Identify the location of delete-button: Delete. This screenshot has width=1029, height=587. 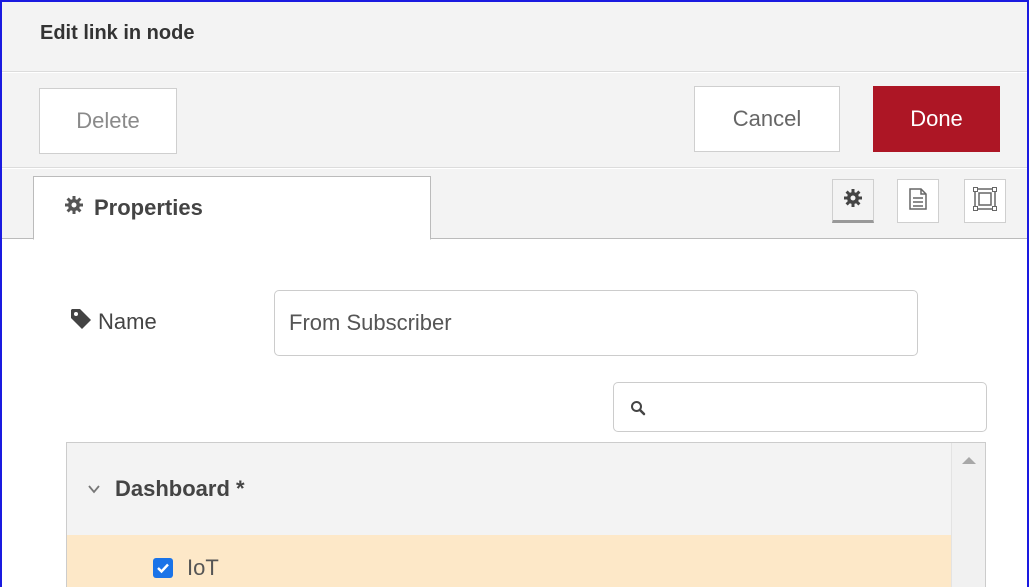
(108, 121).